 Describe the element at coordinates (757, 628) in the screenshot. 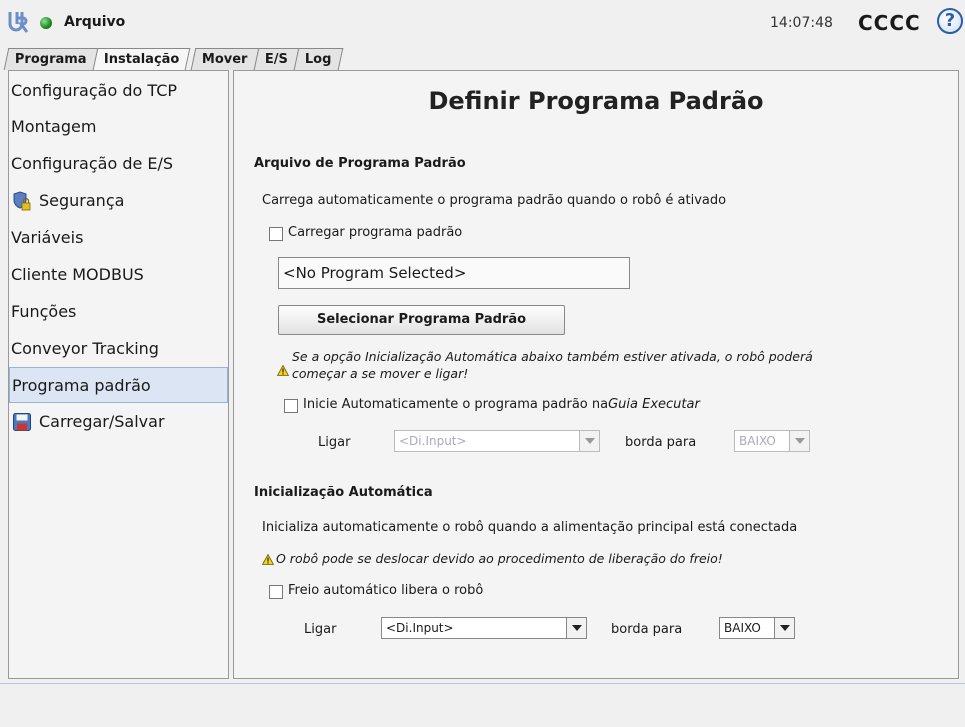

I see `auto-init-edge-select: BAIXO` at that location.